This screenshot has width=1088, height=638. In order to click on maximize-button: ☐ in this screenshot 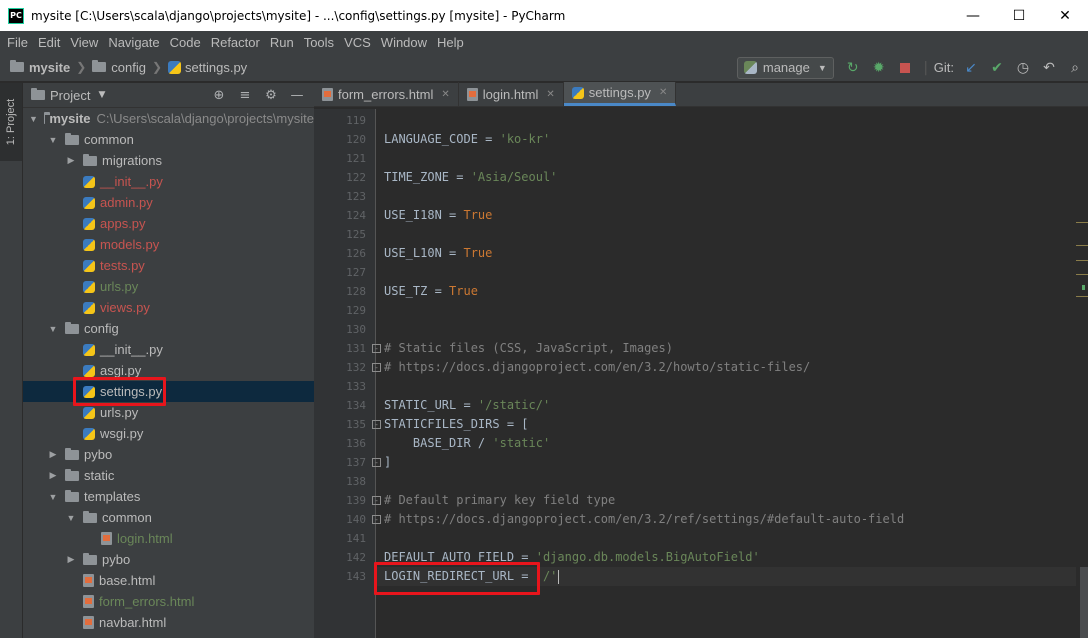, I will do `click(1019, 15)`.